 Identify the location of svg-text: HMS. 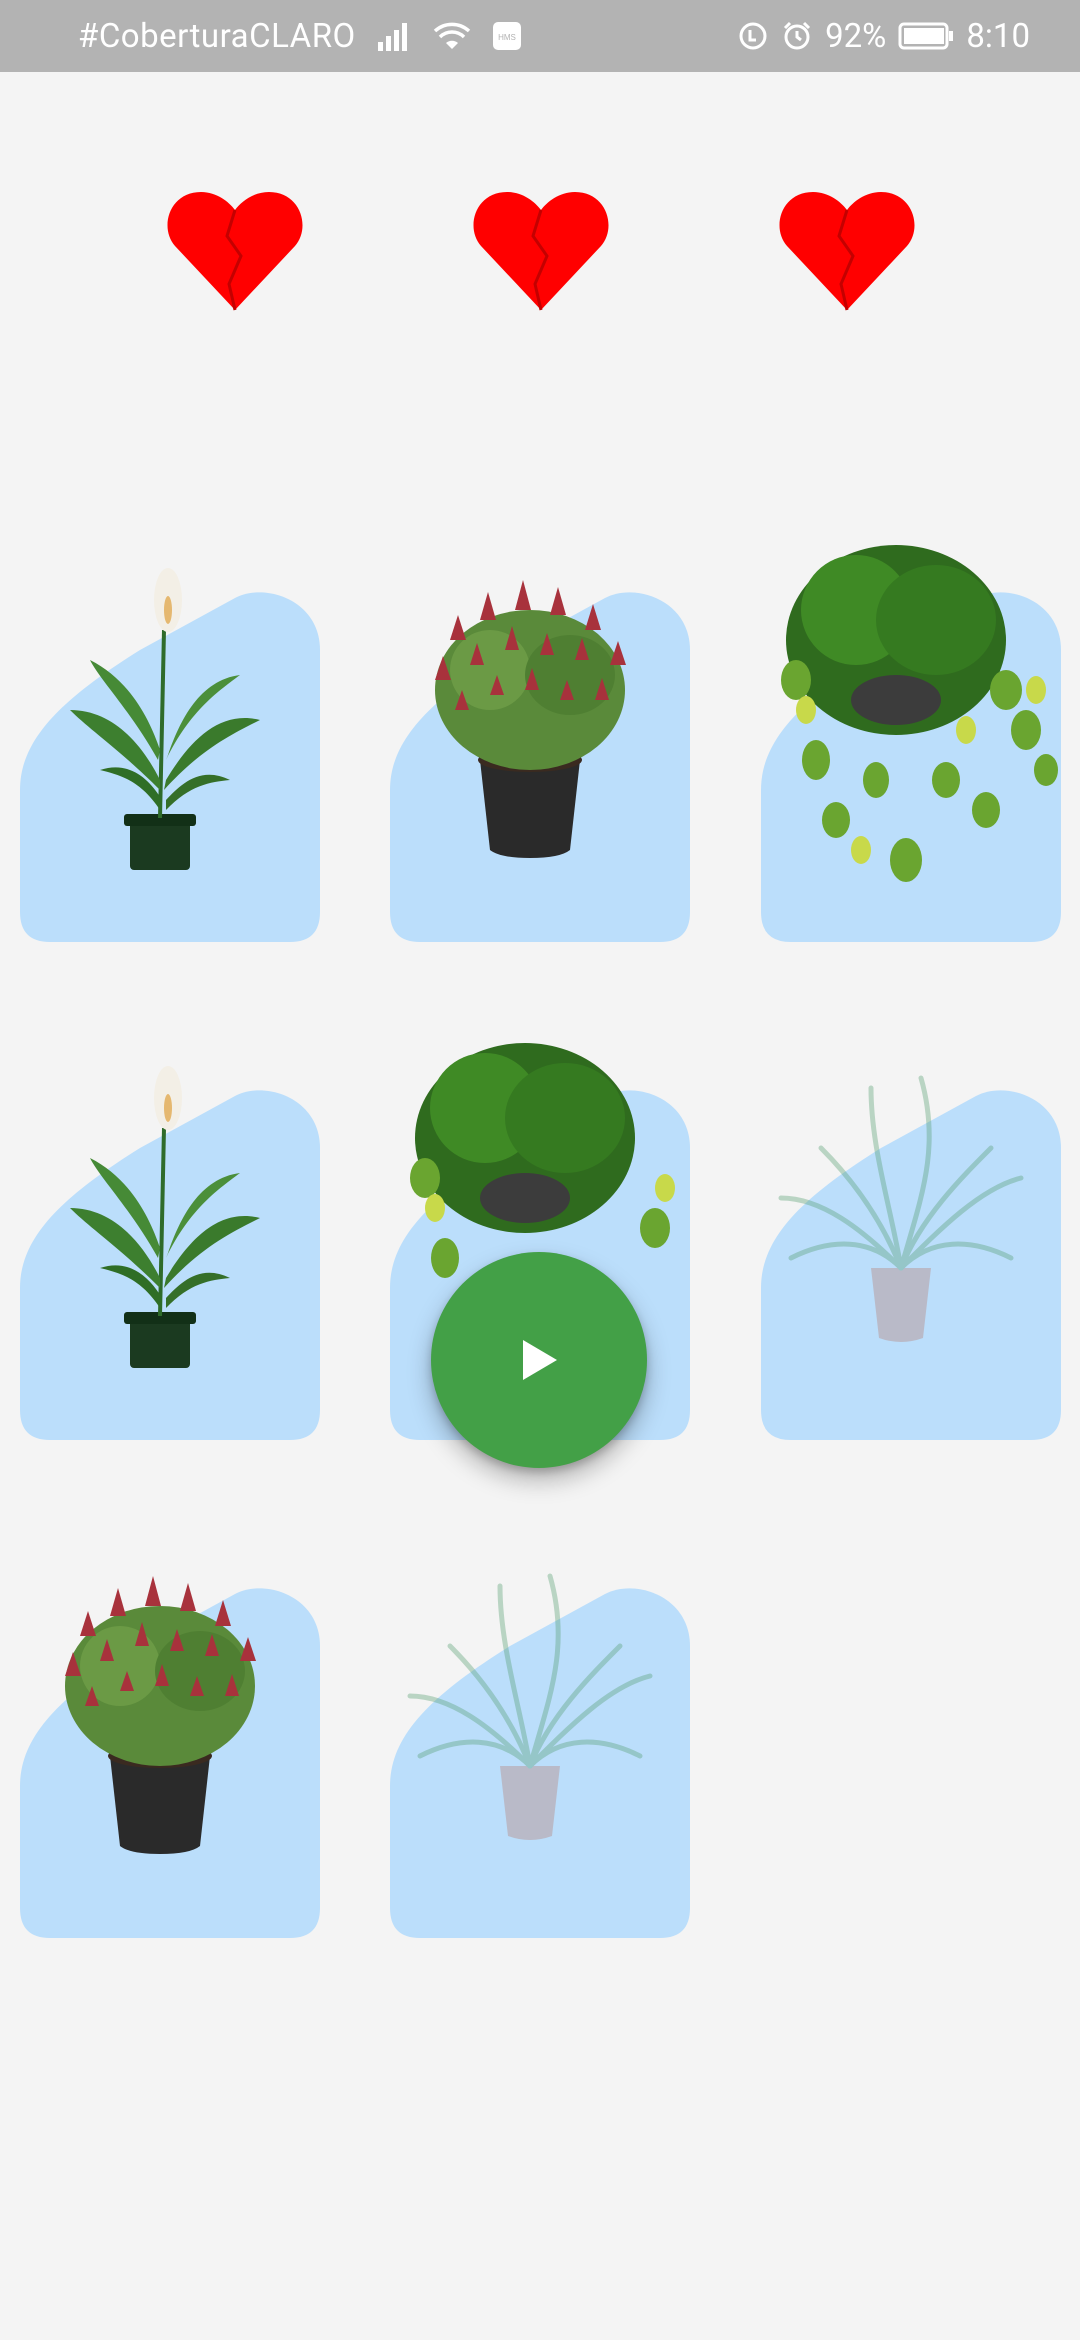
(507, 37).